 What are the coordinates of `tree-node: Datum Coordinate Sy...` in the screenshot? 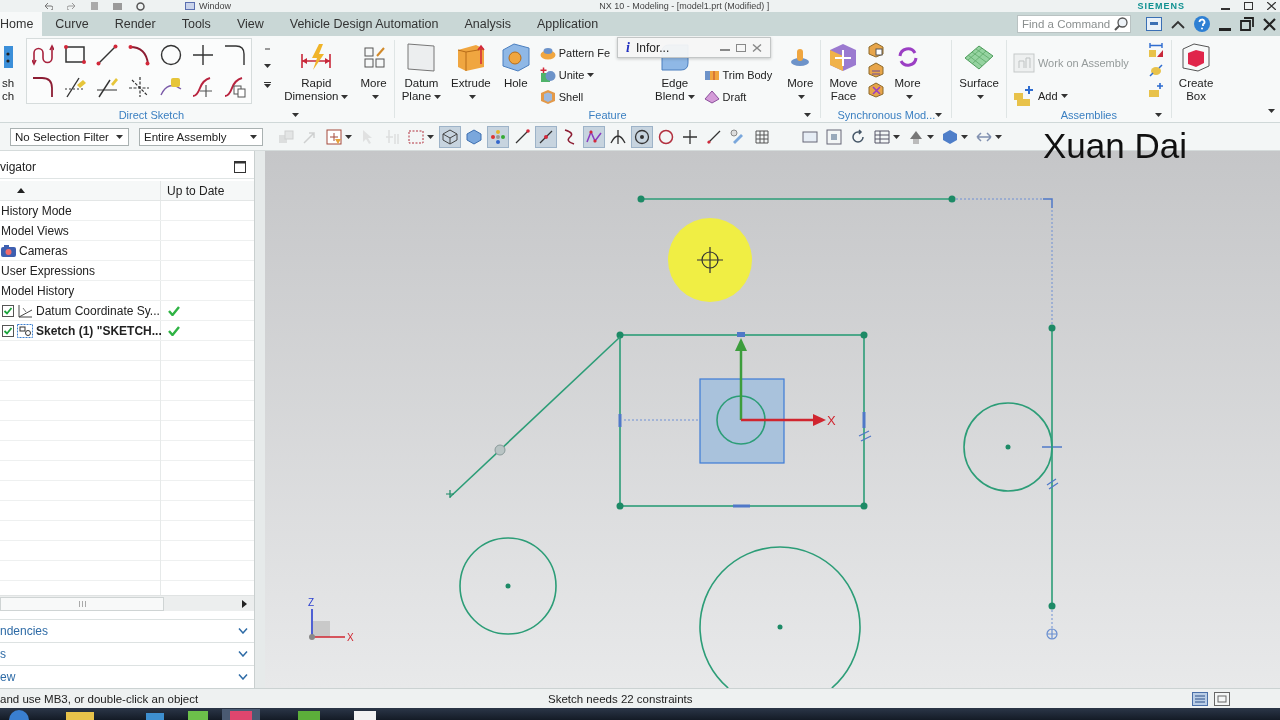 It's located at (98, 310).